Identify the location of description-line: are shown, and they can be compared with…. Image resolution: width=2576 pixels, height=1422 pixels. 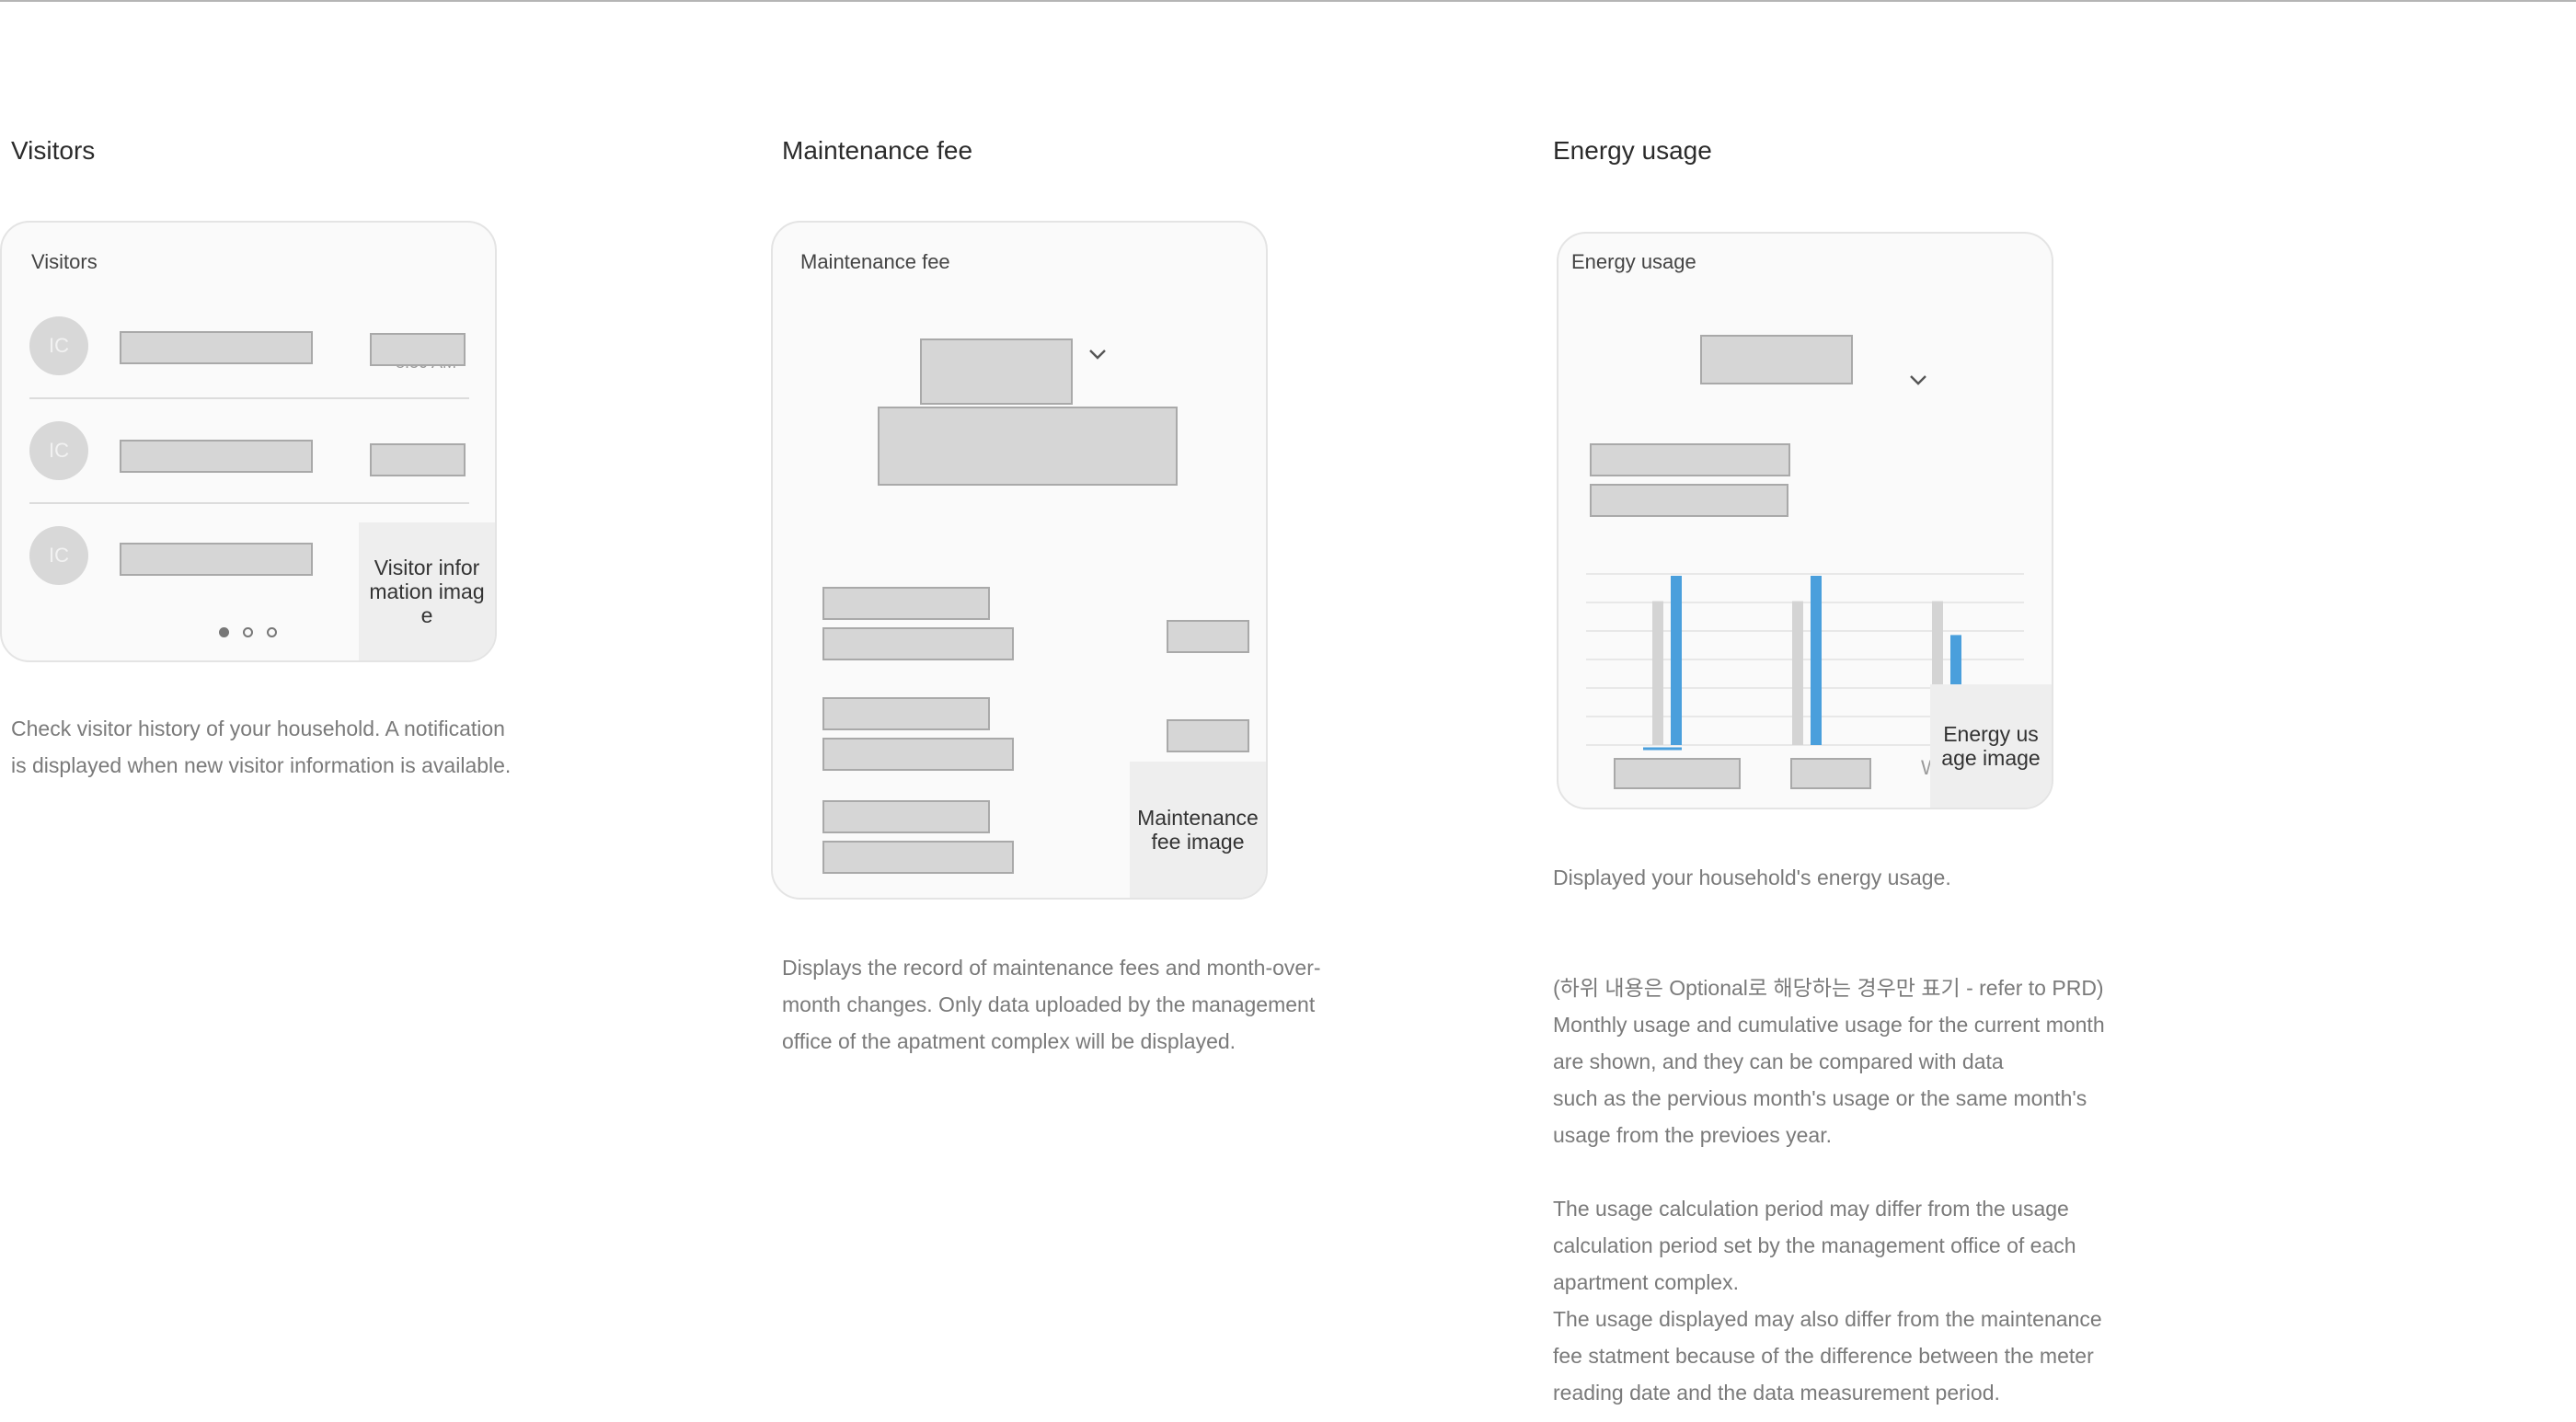
(1778, 1061).